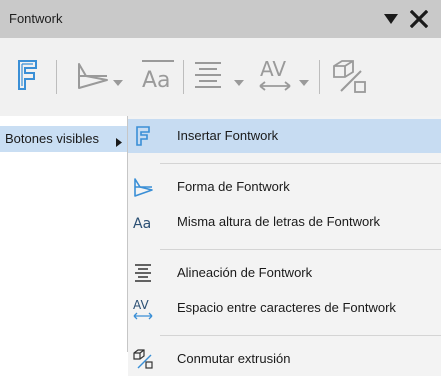 The height and width of the screenshot is (376, 441). What do you see at coordinates (245, 272) in the screenshot?
I see `menu-item-label: Alineación de Fontwork` at bounding box center [245, 272].